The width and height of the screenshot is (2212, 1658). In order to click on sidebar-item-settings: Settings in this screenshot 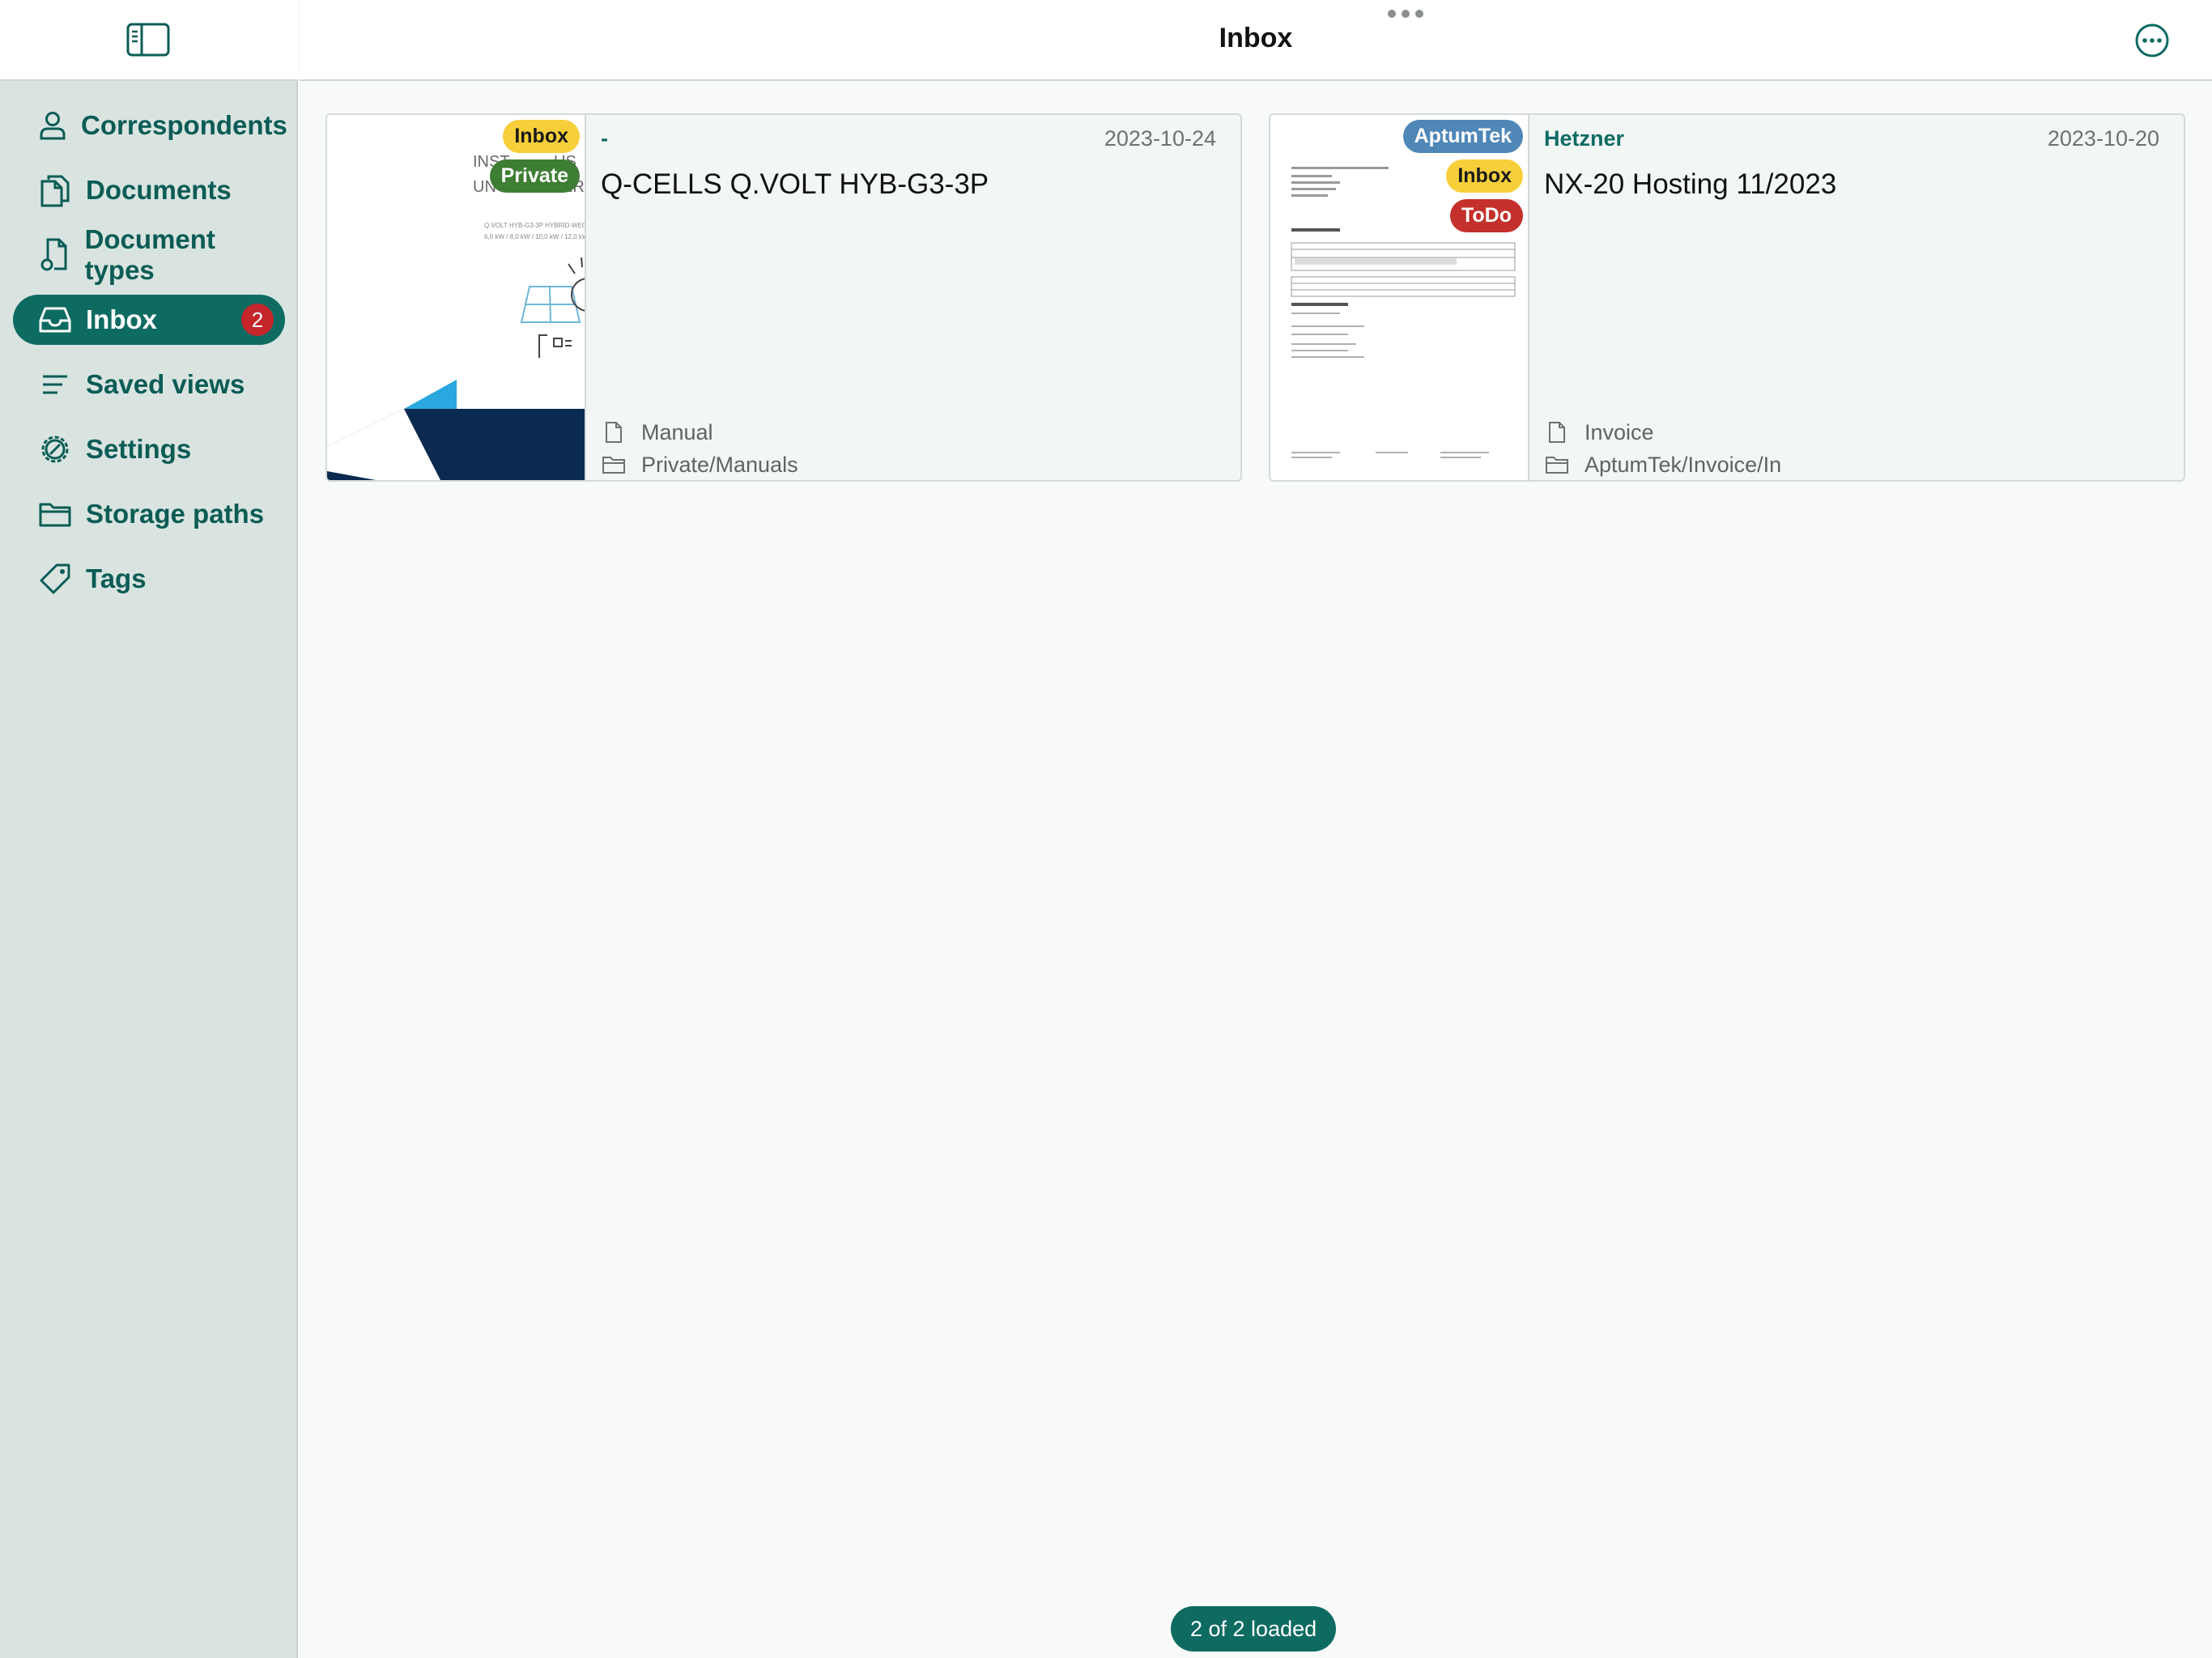, I will do `click(149, 449)`.